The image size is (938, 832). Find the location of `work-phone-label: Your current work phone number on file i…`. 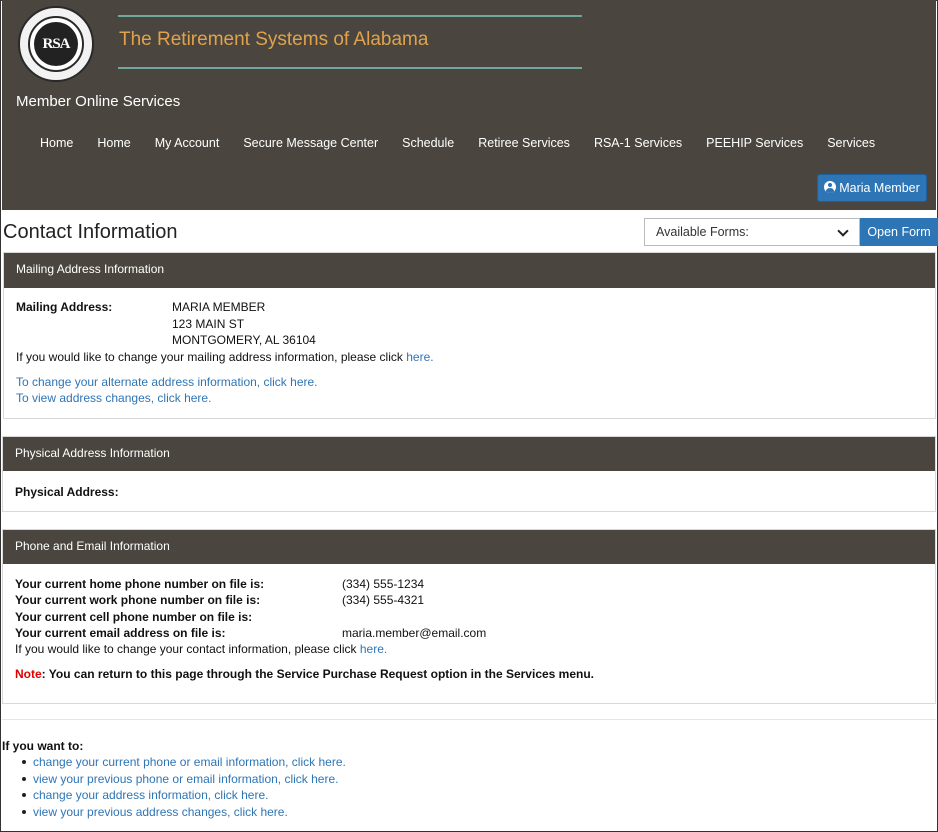

work-phone-label: Your current work phone number on file i… is located at coordinates (138, 600).